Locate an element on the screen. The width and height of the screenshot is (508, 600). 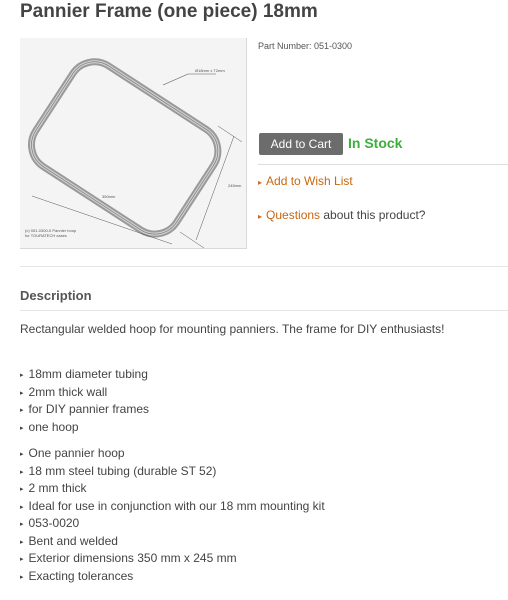
list-item: ▸ 2 mm thick is located at coordinates (53, 488).